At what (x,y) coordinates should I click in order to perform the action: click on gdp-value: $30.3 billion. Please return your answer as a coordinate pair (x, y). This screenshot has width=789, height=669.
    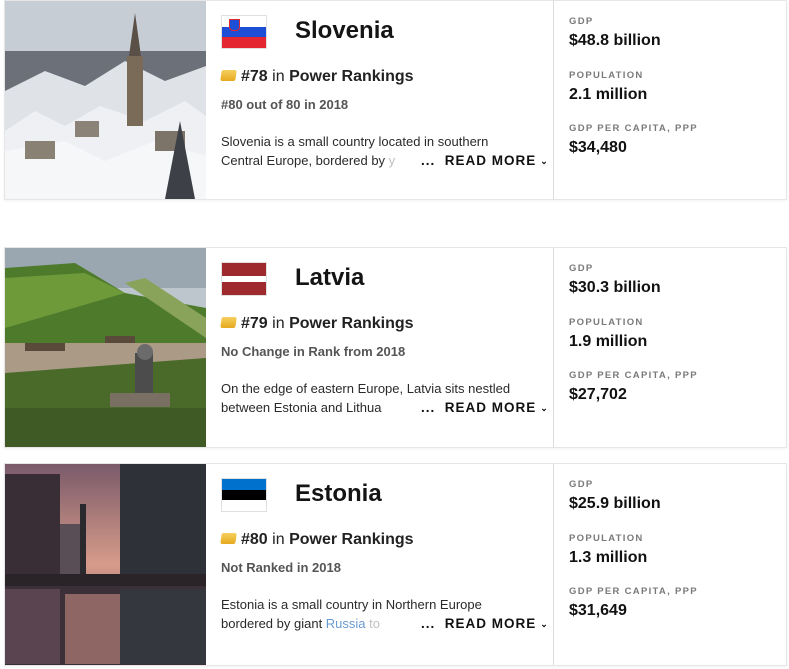
    Looking at the image, I should click on (615, 287).